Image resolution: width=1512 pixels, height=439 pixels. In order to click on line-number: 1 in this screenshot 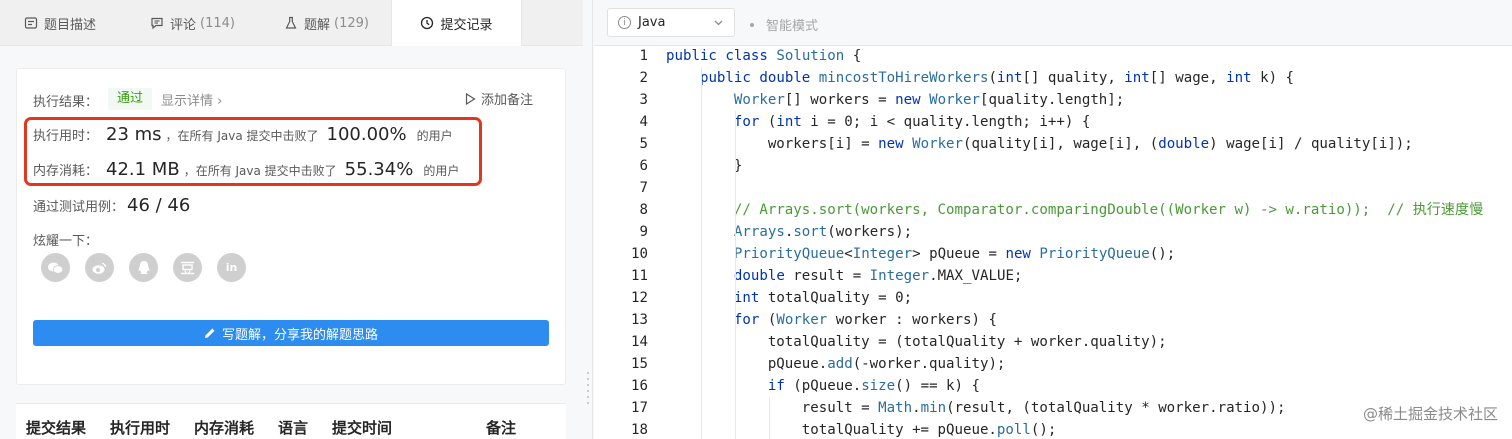, I will do `click(644, 56)`.